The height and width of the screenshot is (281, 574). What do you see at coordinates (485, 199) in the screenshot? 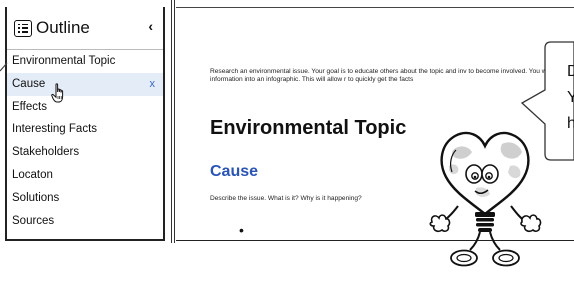
I see `heart-lightbulb-mascot` at bounding box center [485, 199].